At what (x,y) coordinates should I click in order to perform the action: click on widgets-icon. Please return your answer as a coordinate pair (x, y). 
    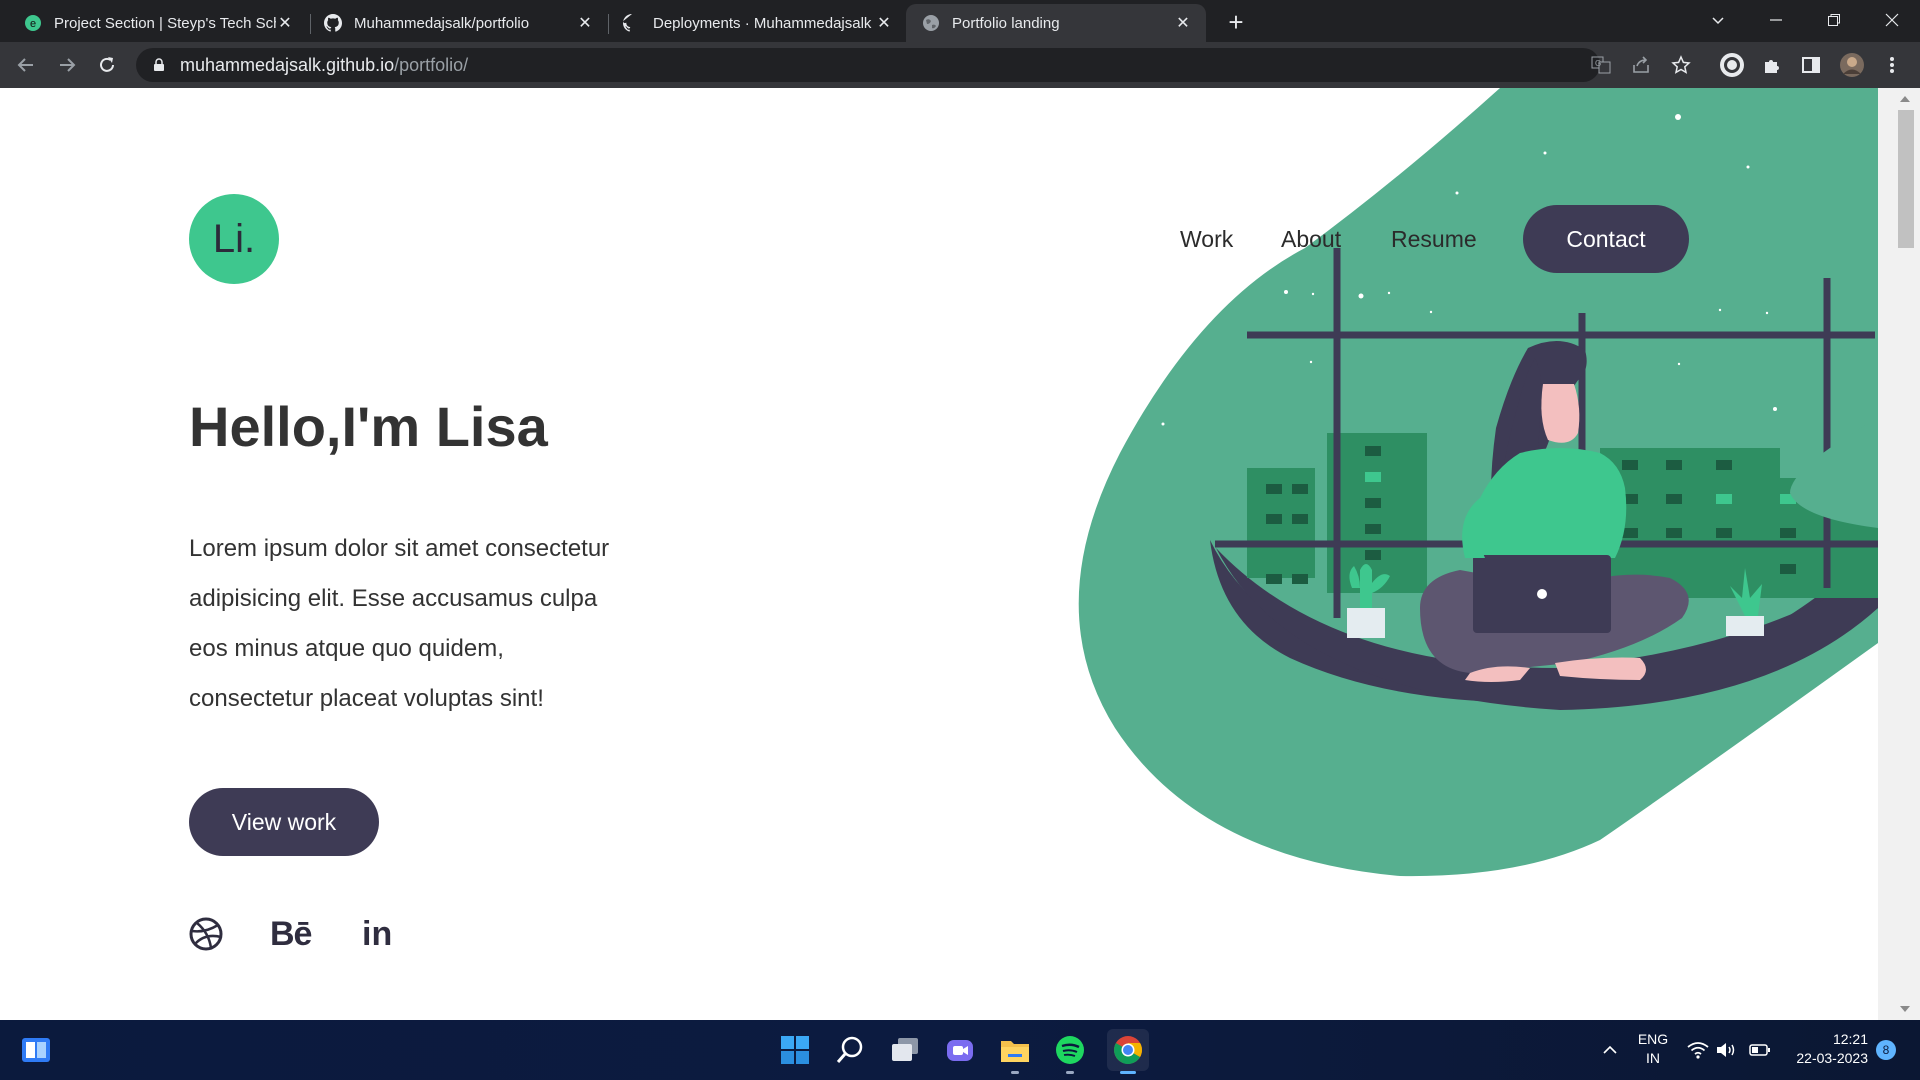
    Looking at the image, I should click on (36, 1050).